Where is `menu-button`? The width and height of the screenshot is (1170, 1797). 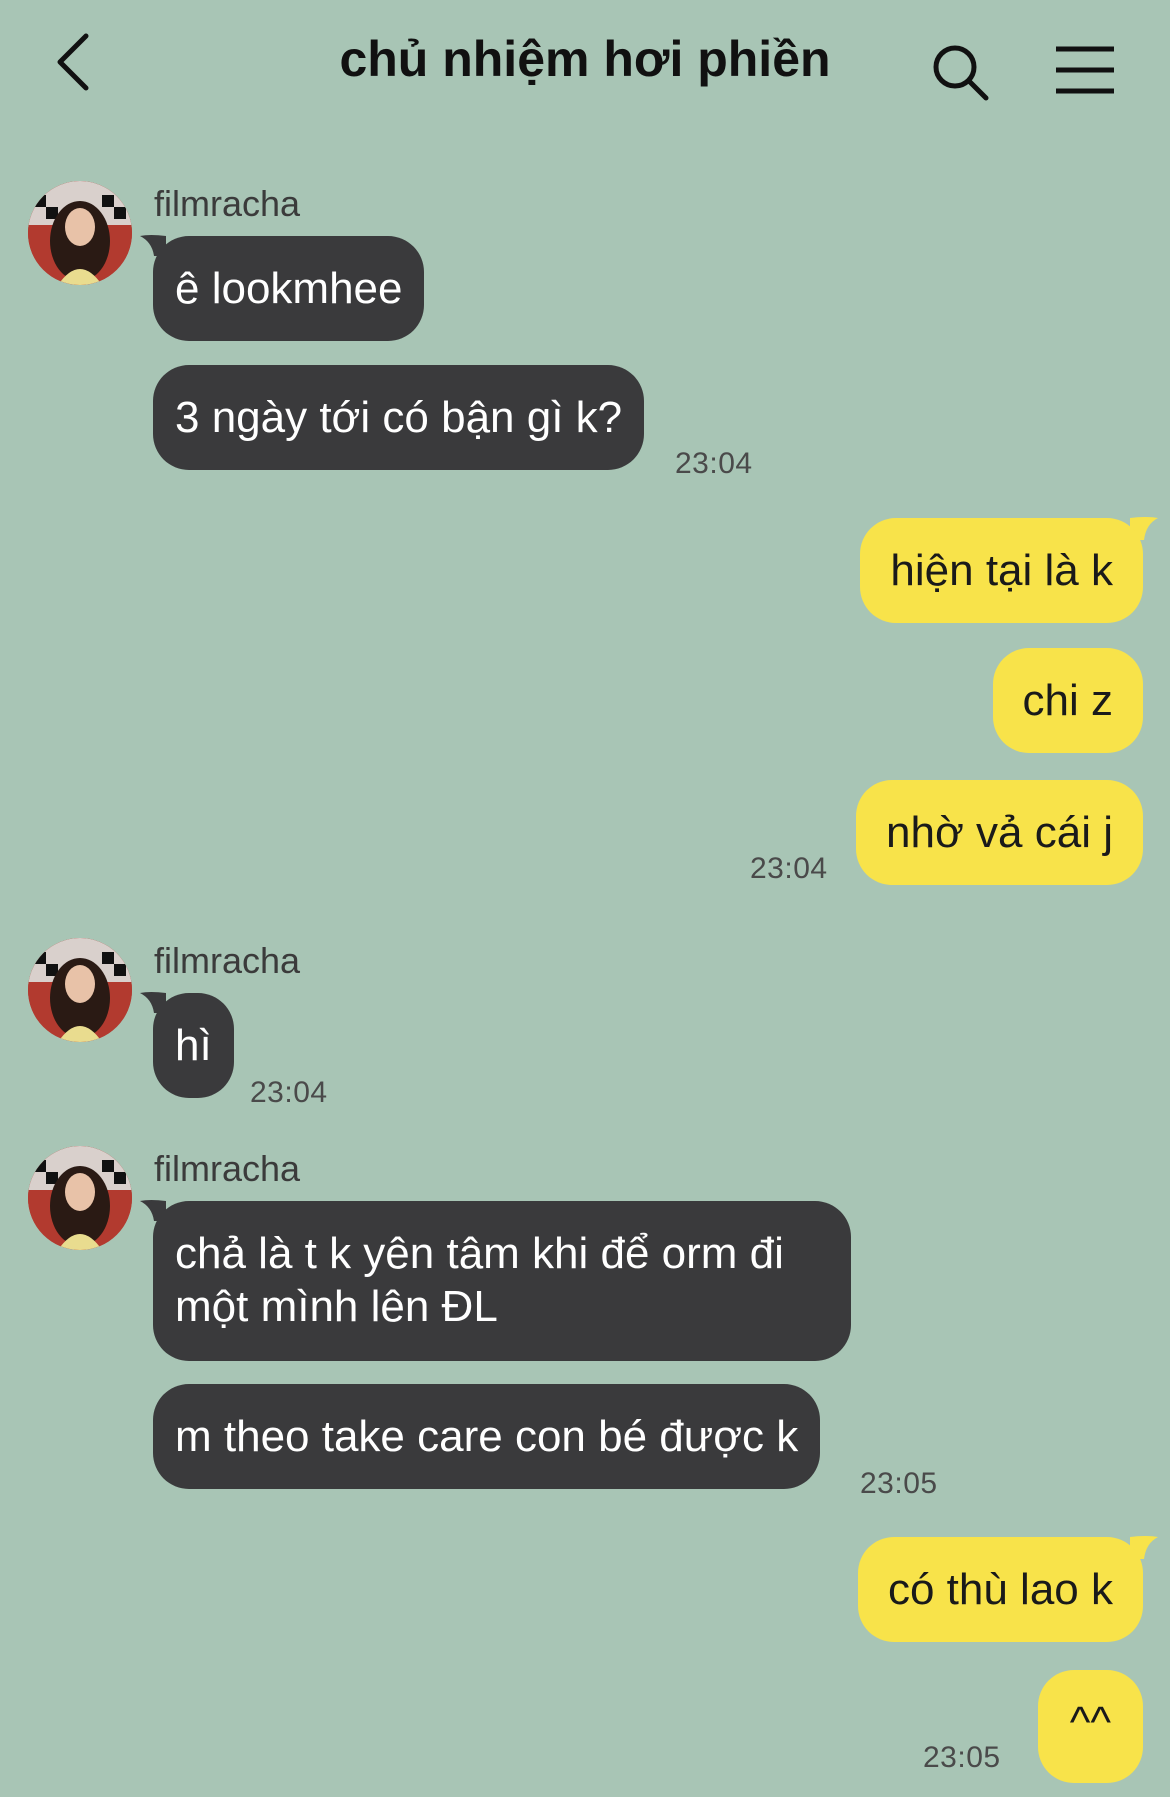 menu-button is located at coordinates (1085, 70).